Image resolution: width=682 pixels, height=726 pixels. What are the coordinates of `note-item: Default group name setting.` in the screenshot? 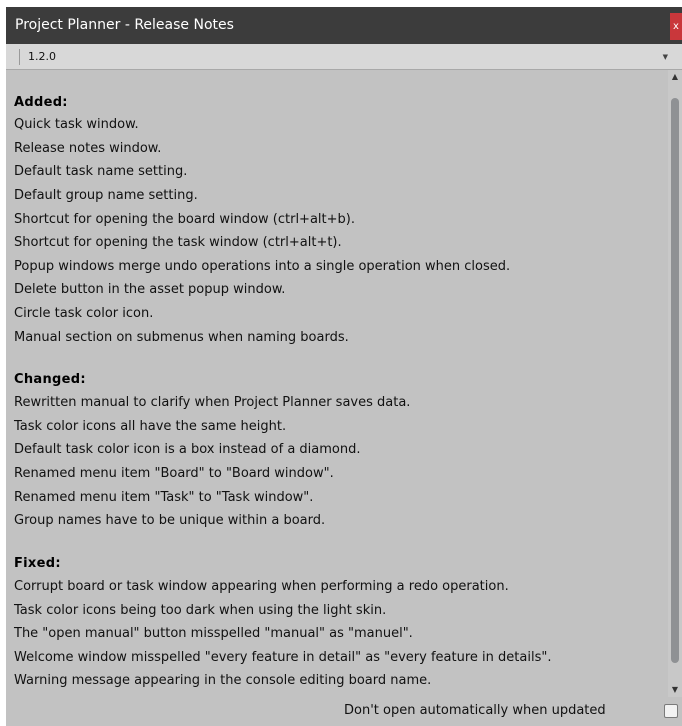 It's located at (106, 195).